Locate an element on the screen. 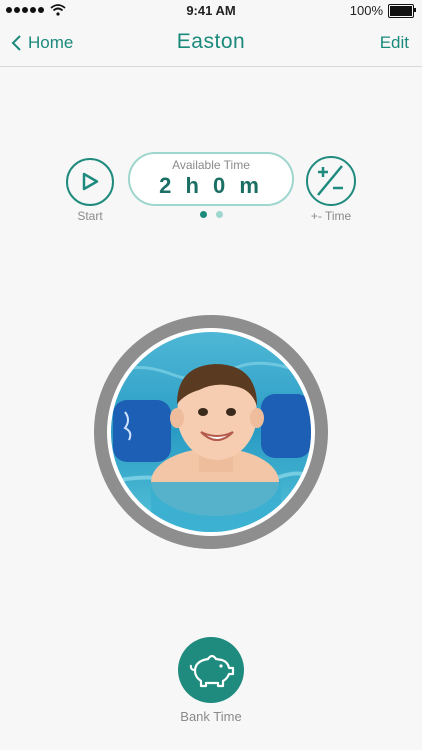 Image resolution: width=422 pixels, height=750 pixels. piggy-bank-icon is located at coordinates (212, 671).